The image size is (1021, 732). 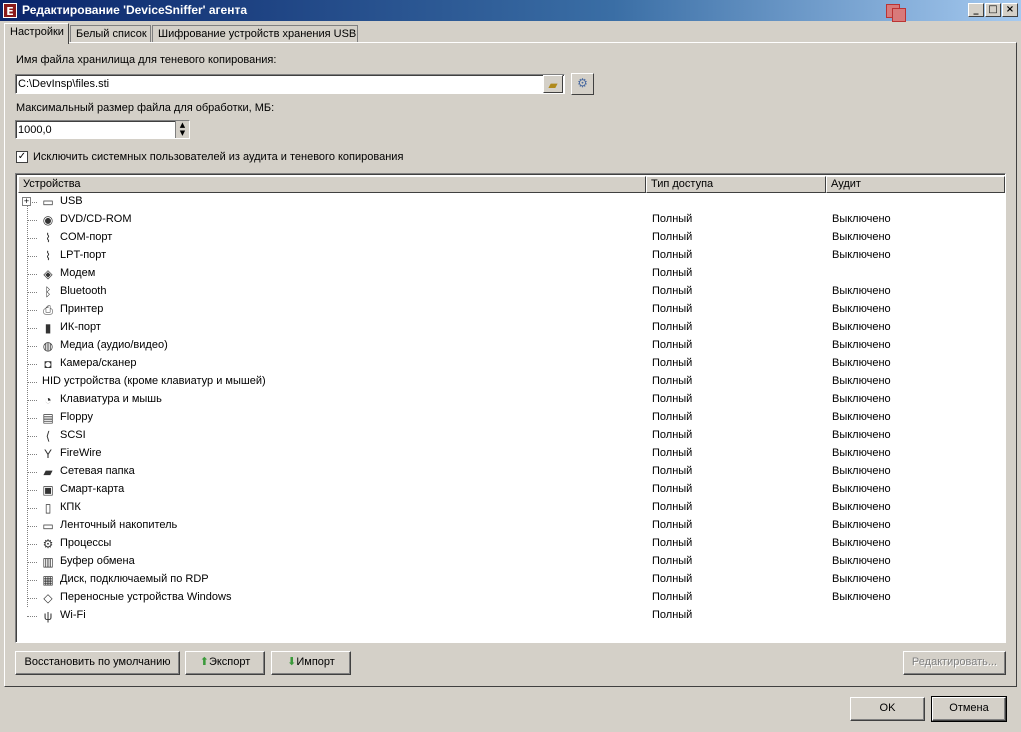 I want to click on exclude-system-users-checkbox: ✓, so click(x=22, y=157).